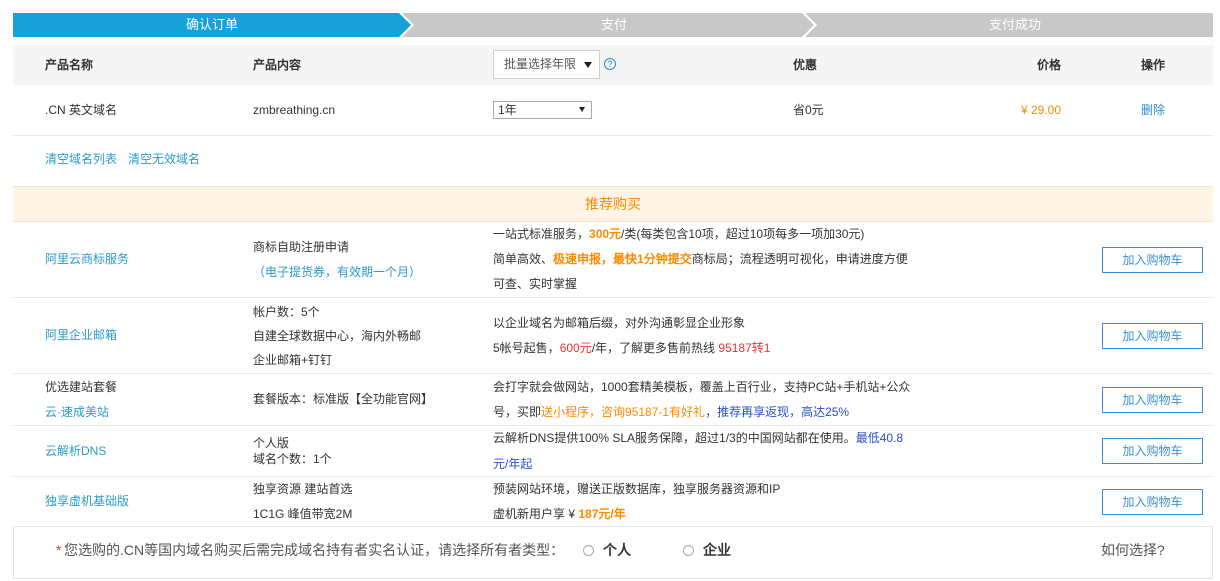 The width and height of the screenshot is (1220, 581). What do you see at coordinates (301, 246) in the screenshot?
I see `content-line: 商标自助注册申请` at bounding box center [301, 246].